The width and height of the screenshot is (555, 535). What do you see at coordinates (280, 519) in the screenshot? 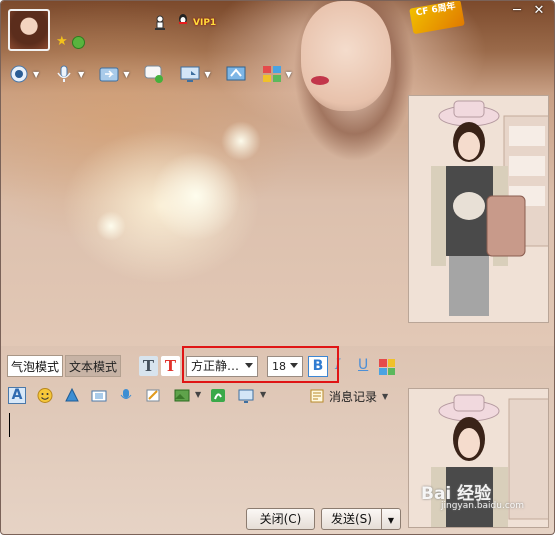
I see `close-button: 关闭(C)` at bounding box center [280, 519].